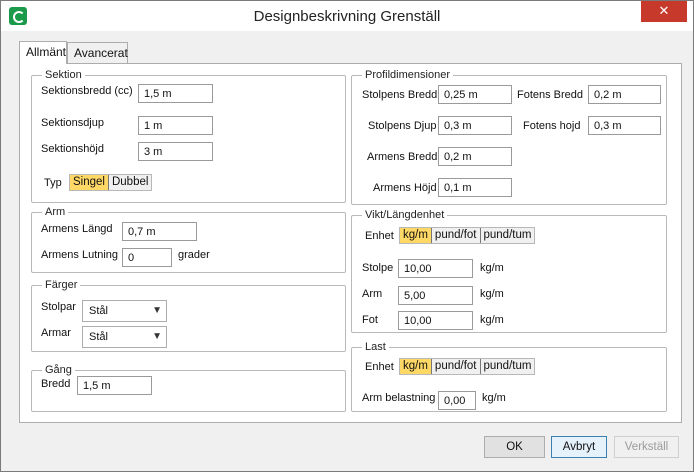  What do you see at coordinates (61, 285) in the screenshot?
I see `group-title-farger: Färger` at bounding box center [61, 285].